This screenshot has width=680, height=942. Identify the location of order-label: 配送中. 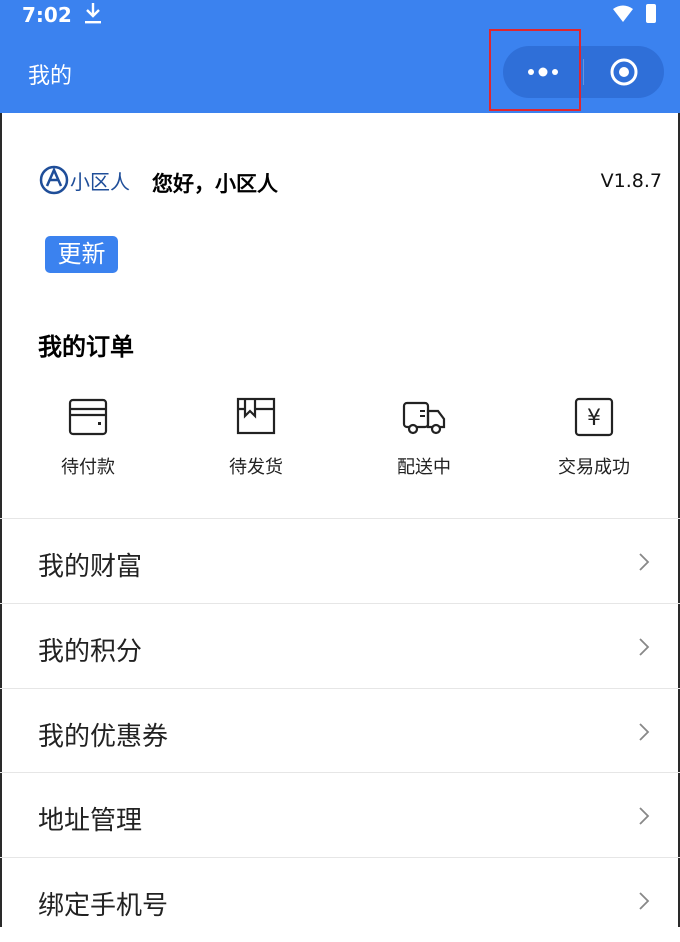
(424, 467).